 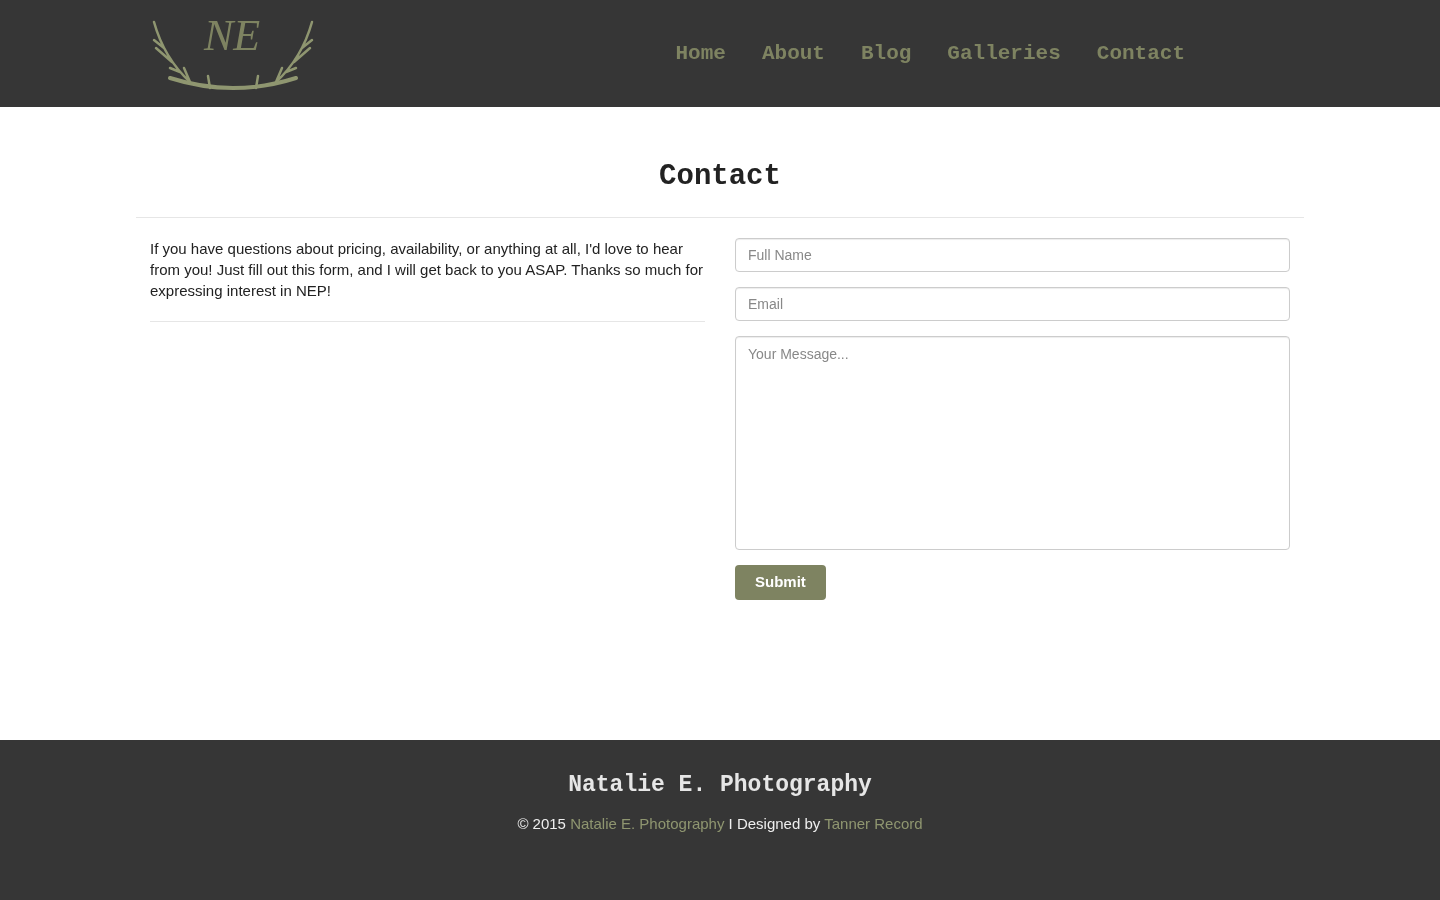 I want to click on nav-link: Contact, so click(x=1140, y=53).